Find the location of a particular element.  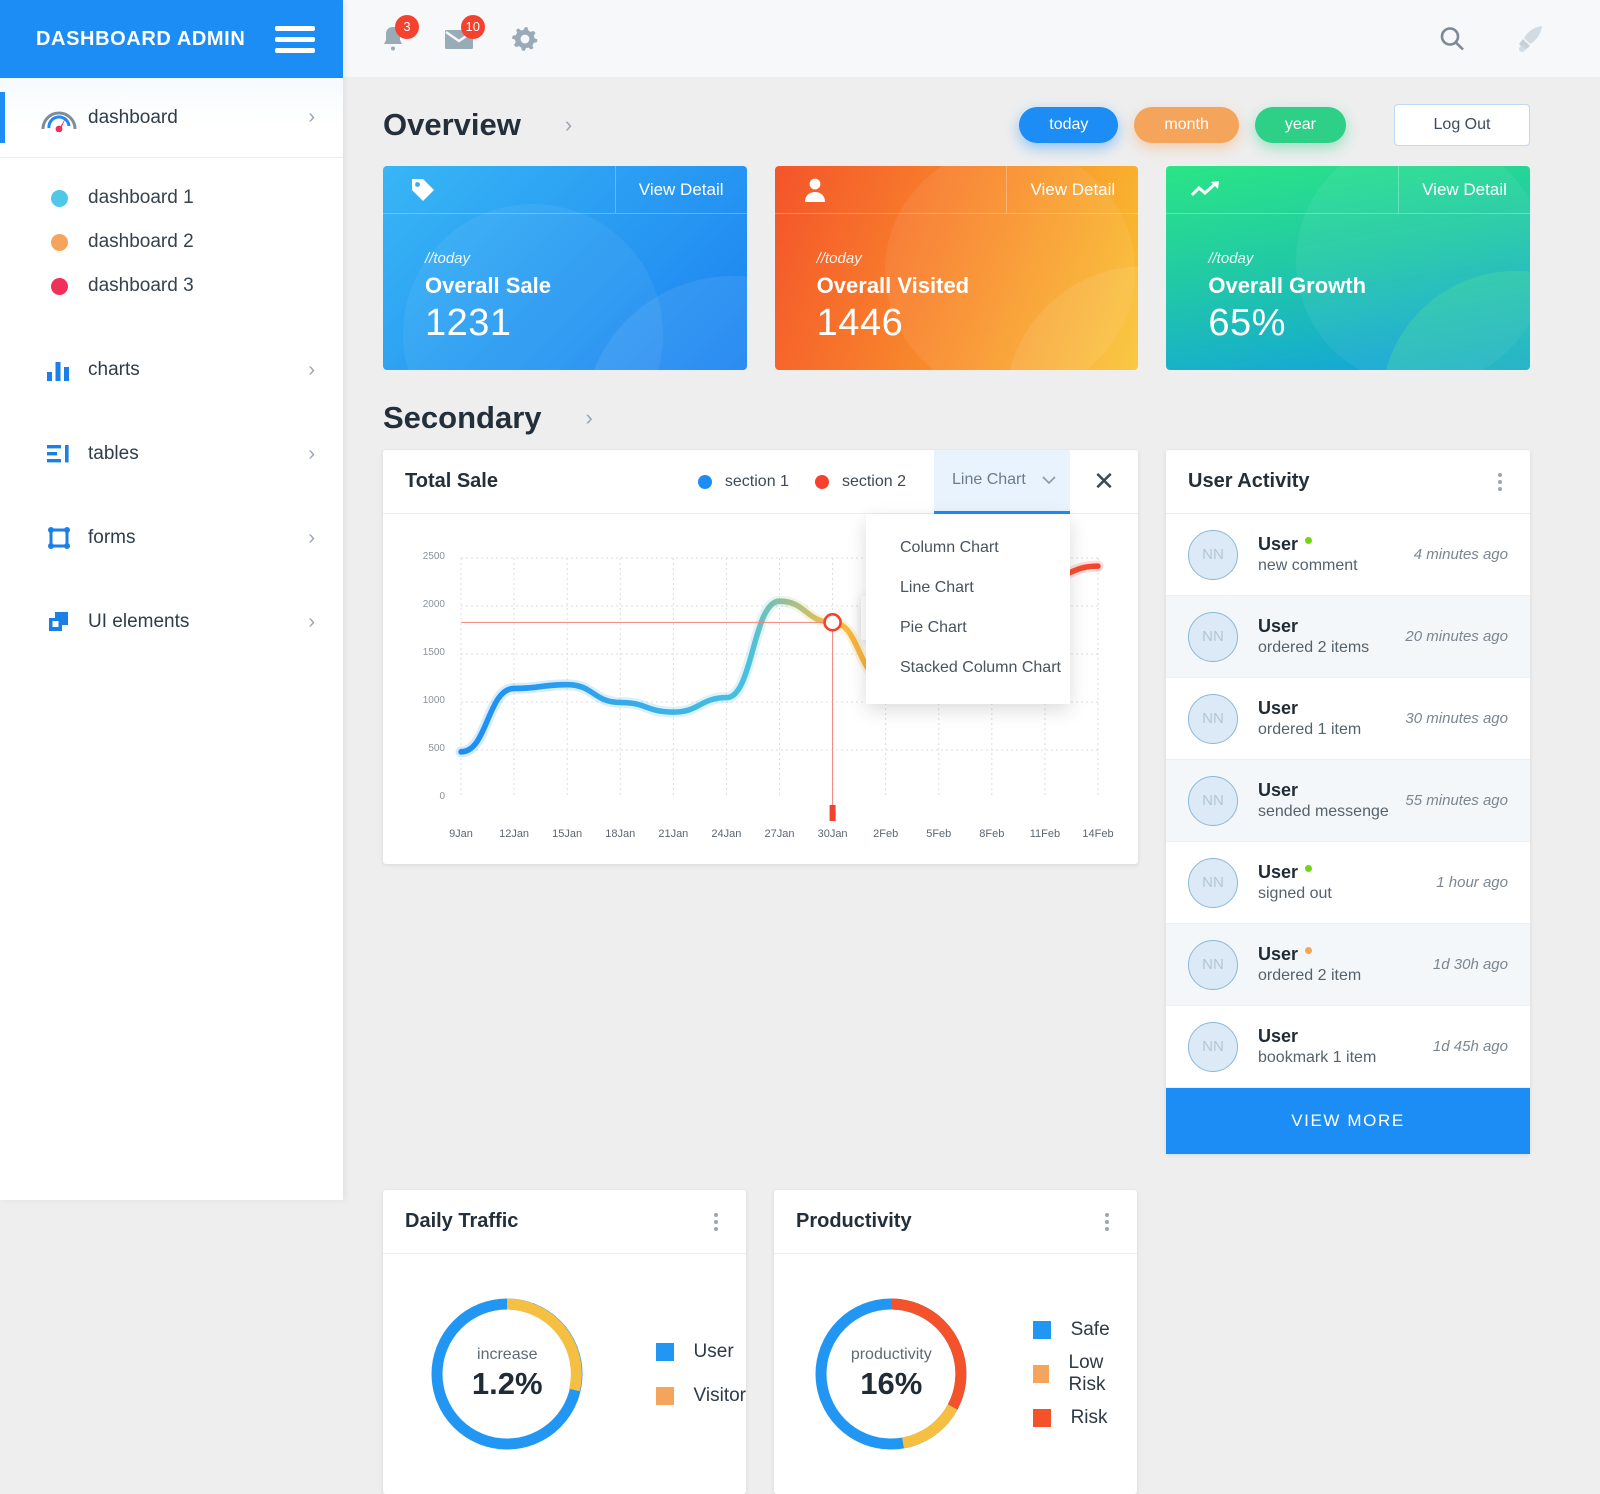

secondary-header: Secondary › is located at coordinates (971, 410).